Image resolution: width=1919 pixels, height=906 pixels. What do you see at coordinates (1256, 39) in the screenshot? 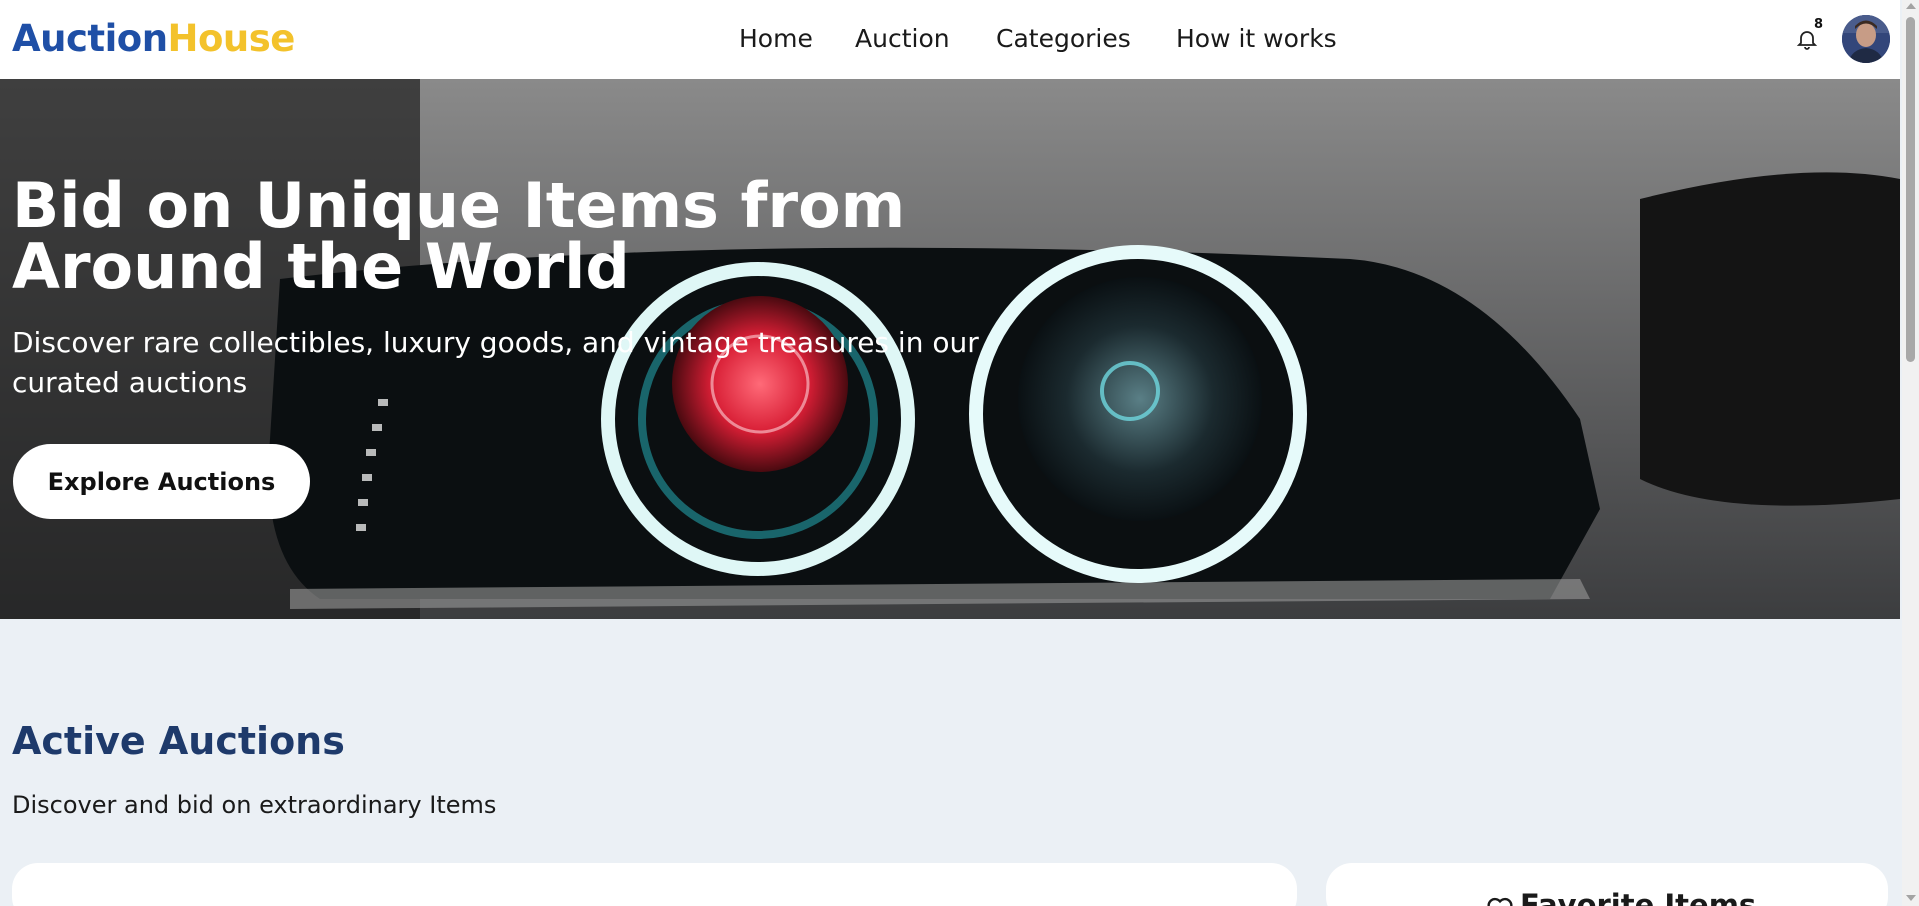
I see `nav-how-it-works-link: How it works` at bounding box center [1256, 39].